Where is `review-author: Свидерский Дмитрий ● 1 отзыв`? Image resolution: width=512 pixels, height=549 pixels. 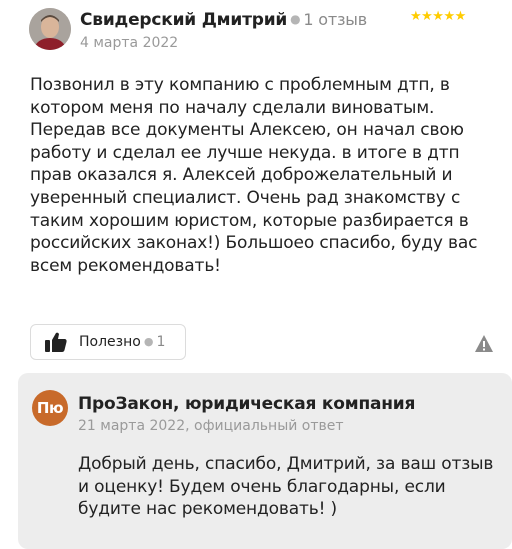 review-author: Свидерский Дмитрий ● 1 отзыв is located at coordinates (223, 20).